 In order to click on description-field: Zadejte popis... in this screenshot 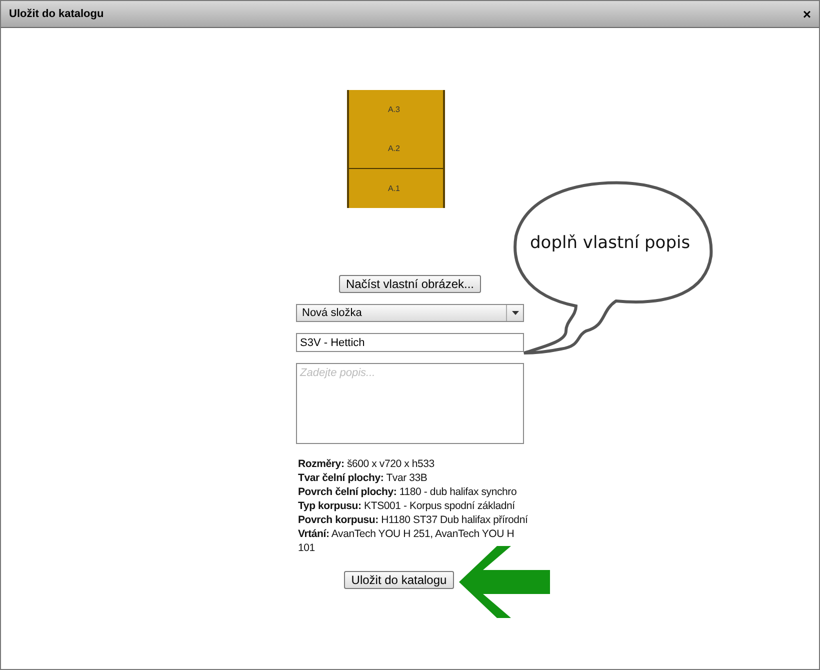, I will do `click(410, 403)`.